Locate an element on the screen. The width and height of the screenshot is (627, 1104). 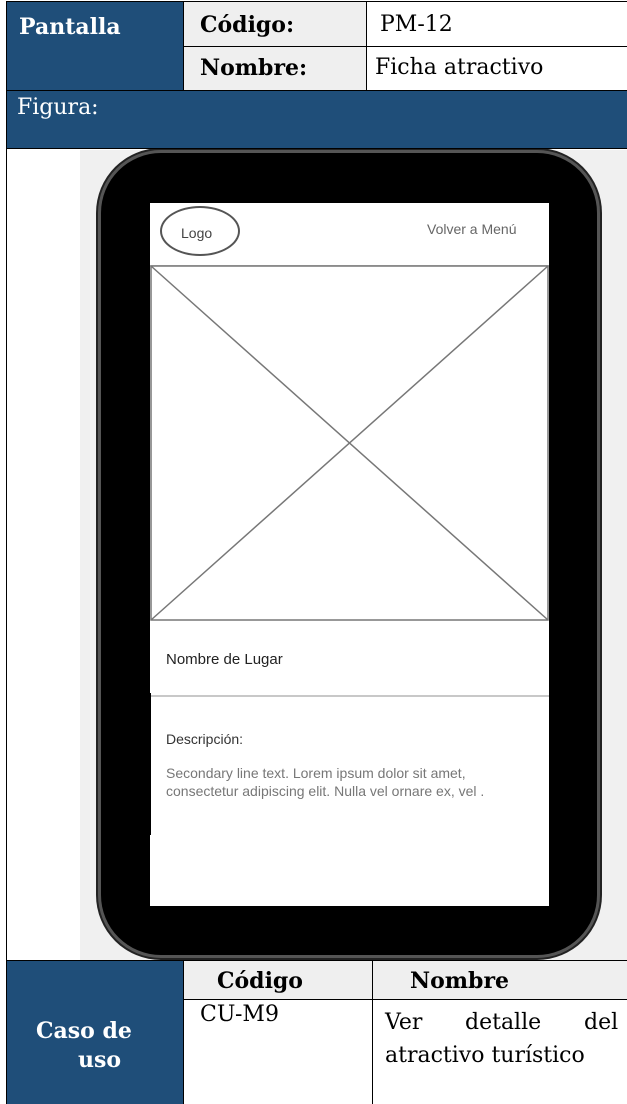
codigo-label: Código: is located at coordinates (247, 25).